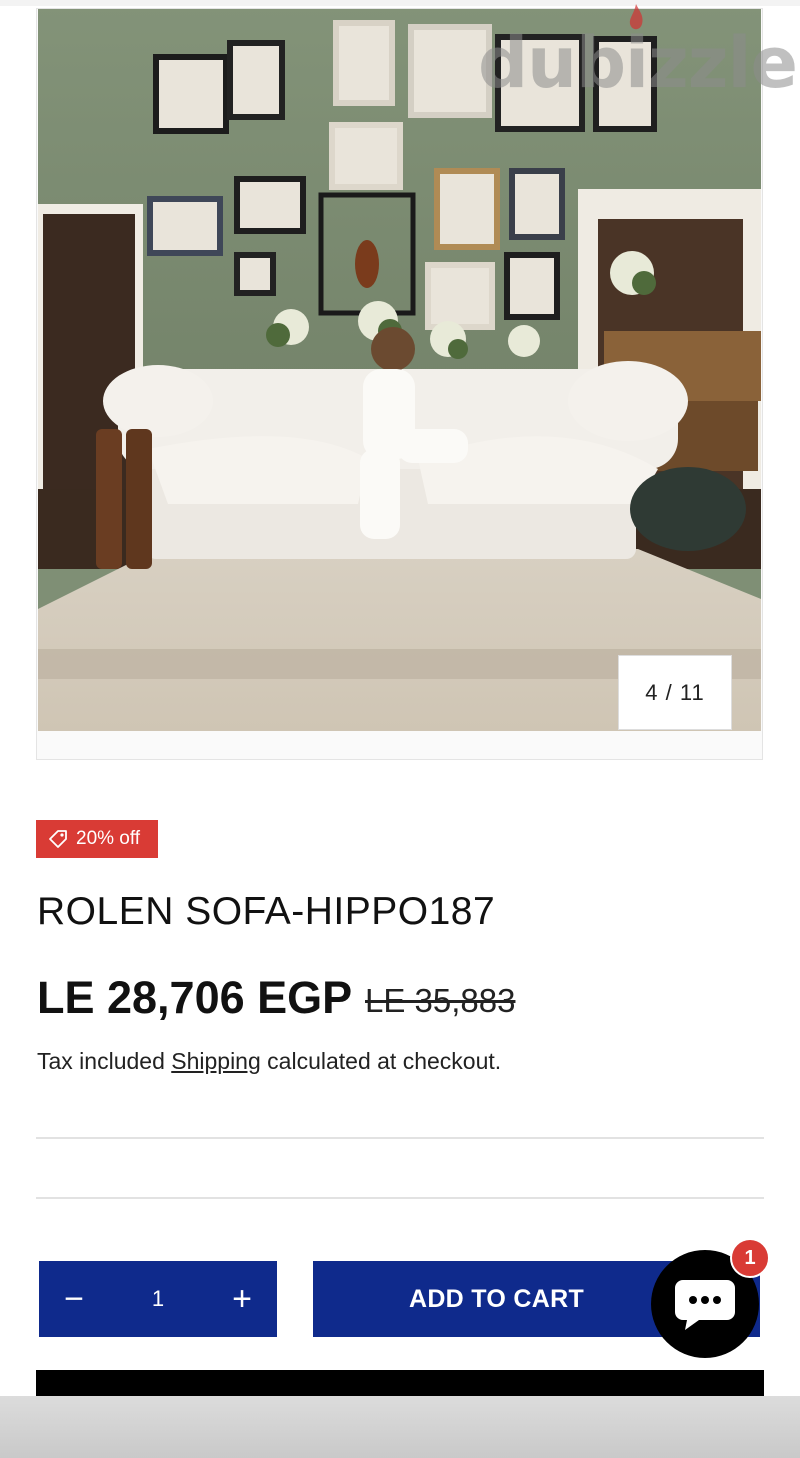 The height and width of the screenshot is (1458, 800). I want to click on quantity-value: 1, so click(158, 1299).